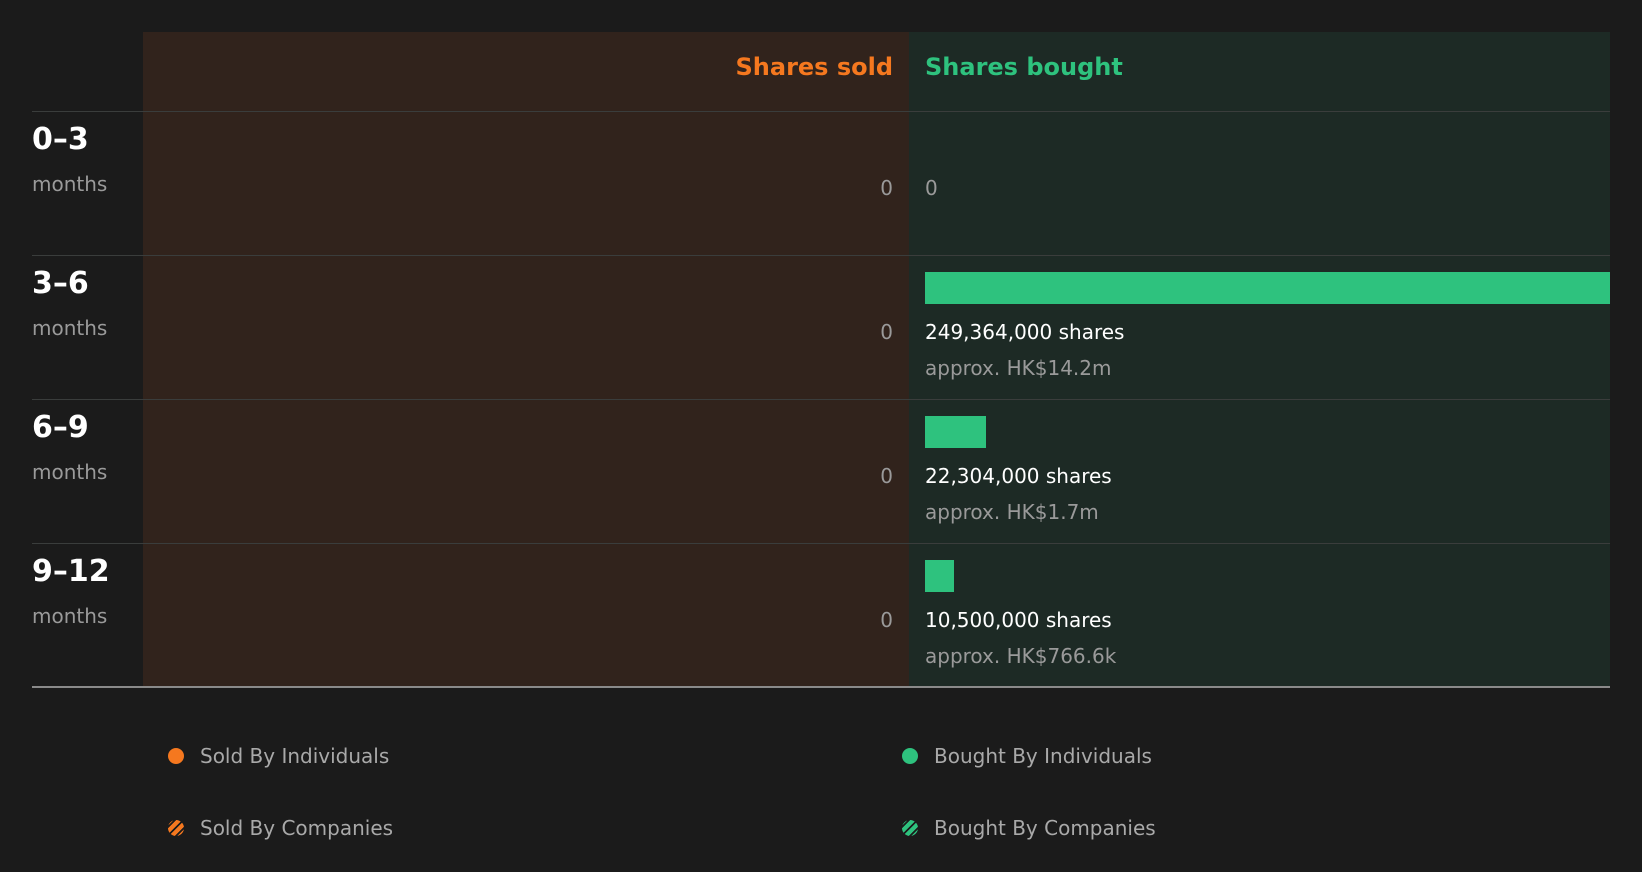 The height and width of the screenshot is (872, 1642). Describe the element at coordinates (60, 427) in the screenshot. I see `period-label: 6–9` at that location.